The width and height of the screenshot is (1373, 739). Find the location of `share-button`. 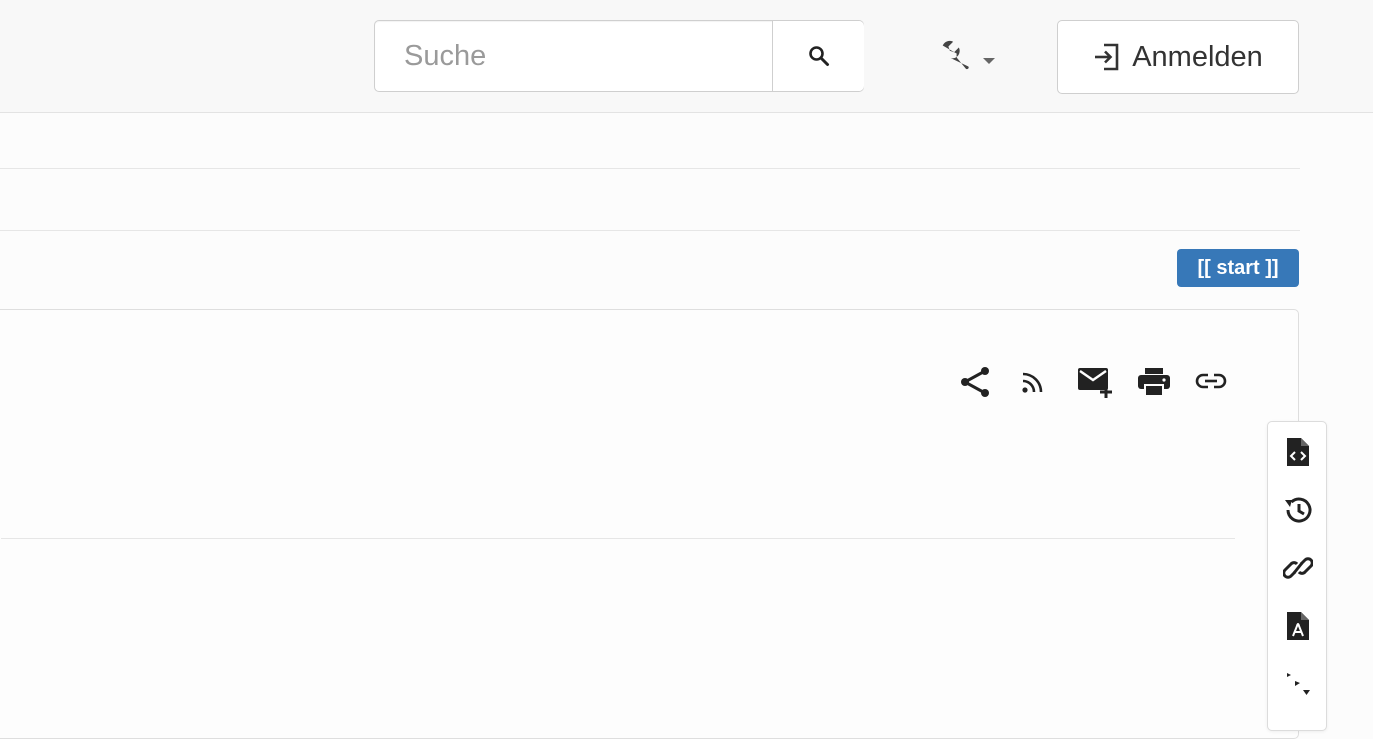

share-button is located at coordinates (975, 382).